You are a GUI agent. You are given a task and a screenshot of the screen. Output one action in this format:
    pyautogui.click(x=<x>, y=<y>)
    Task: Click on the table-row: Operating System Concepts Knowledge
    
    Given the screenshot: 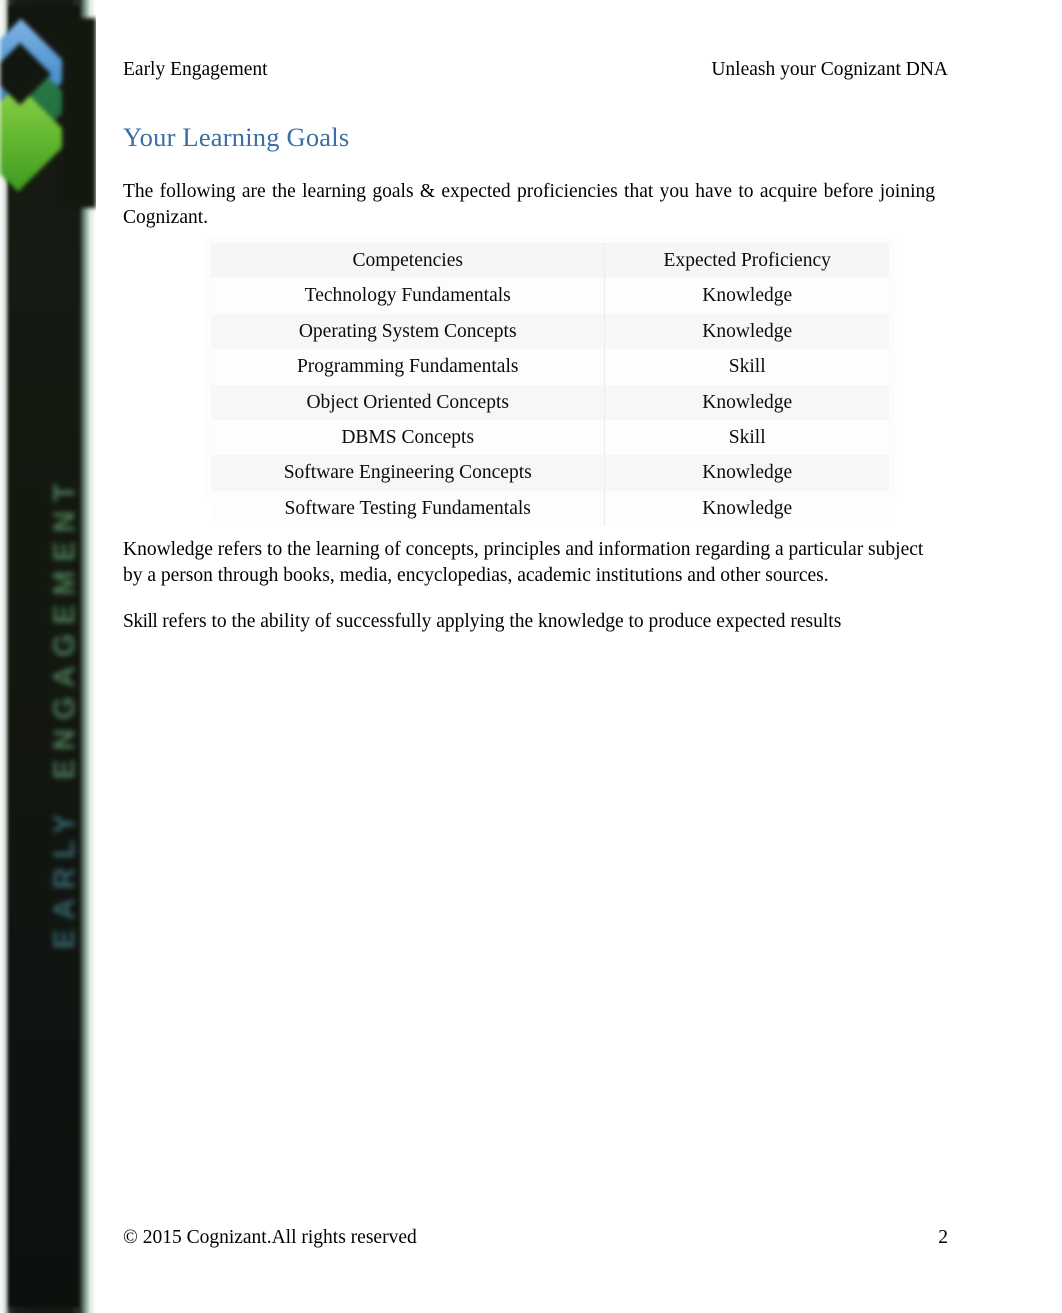 What is the action you would take?
    pyautogui.click(x=550, y=331)
    